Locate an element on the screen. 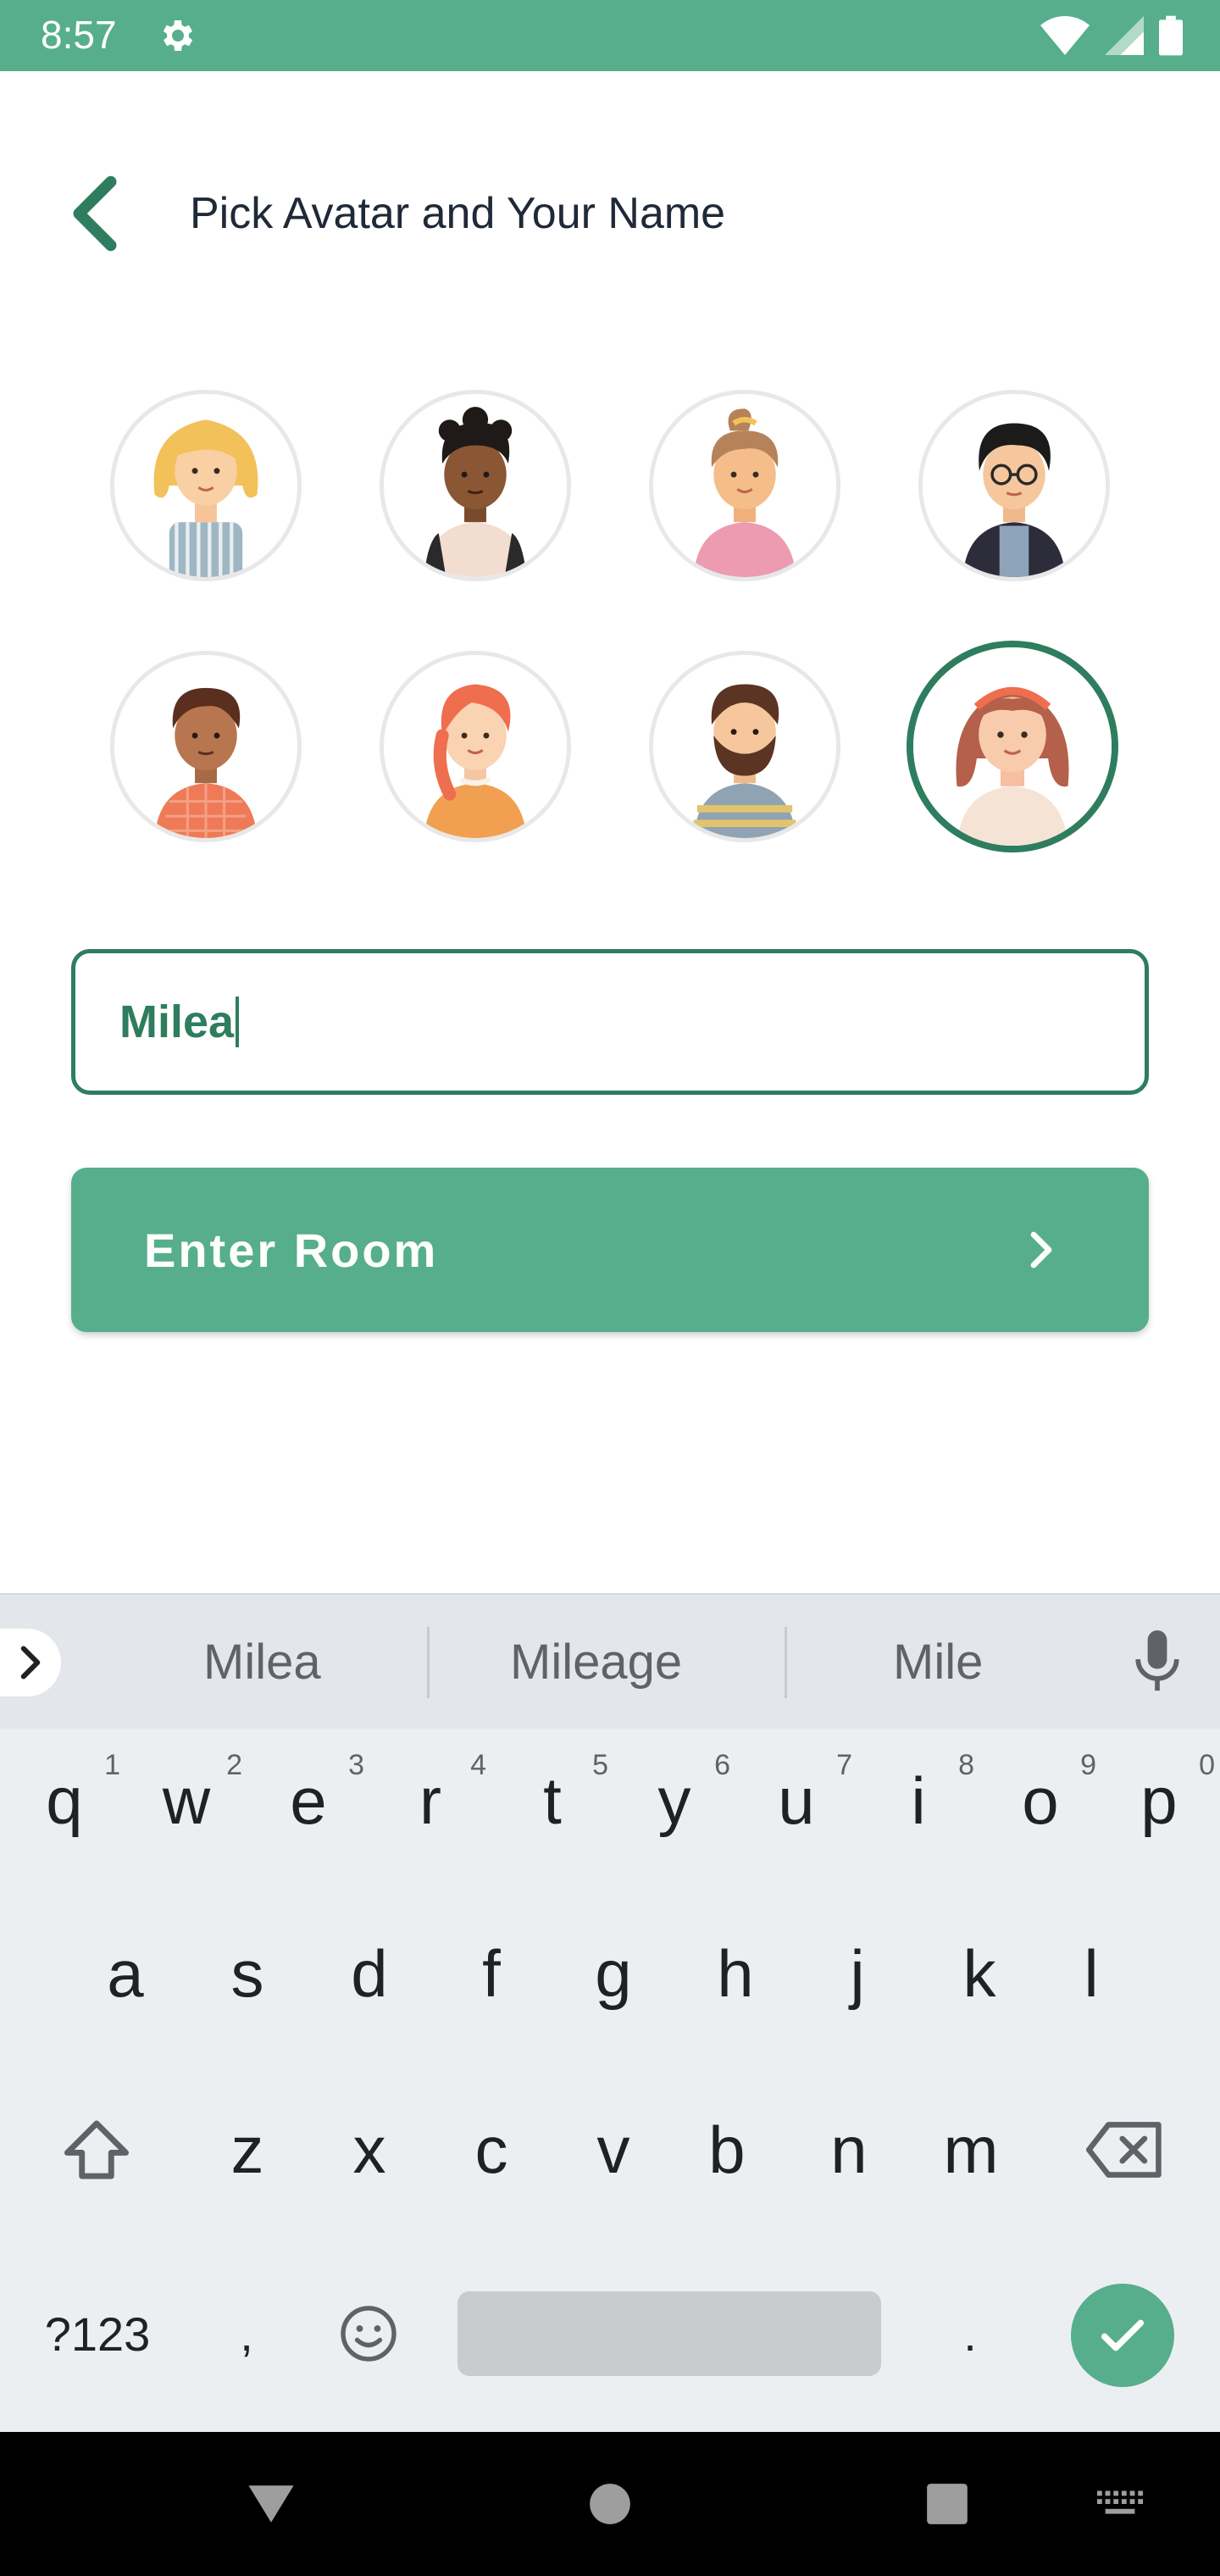 This screenshot has width=1220, height=2576. nav-back-button is located at coordinates (271, 2504).